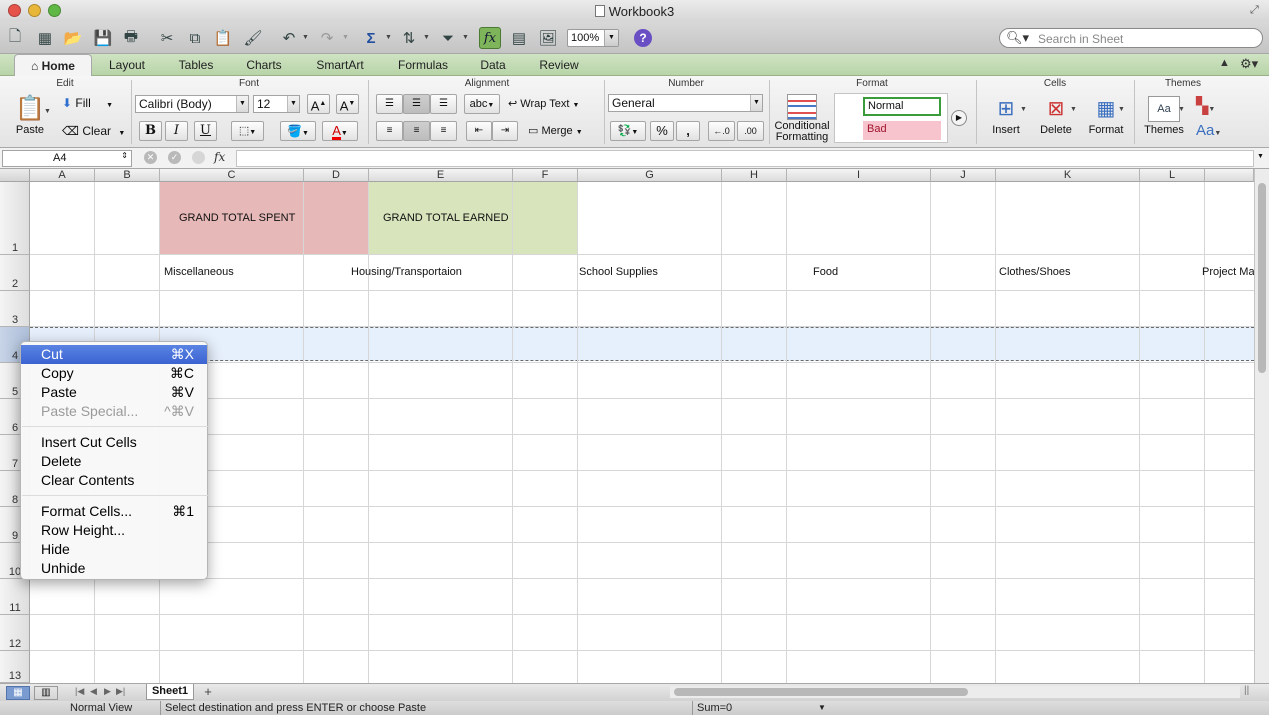 The height and width of the screenshot is (715, 1269). Describe the element at coordinates (336, 175) in the screenshot. I see `column-header-d: D` at that location.